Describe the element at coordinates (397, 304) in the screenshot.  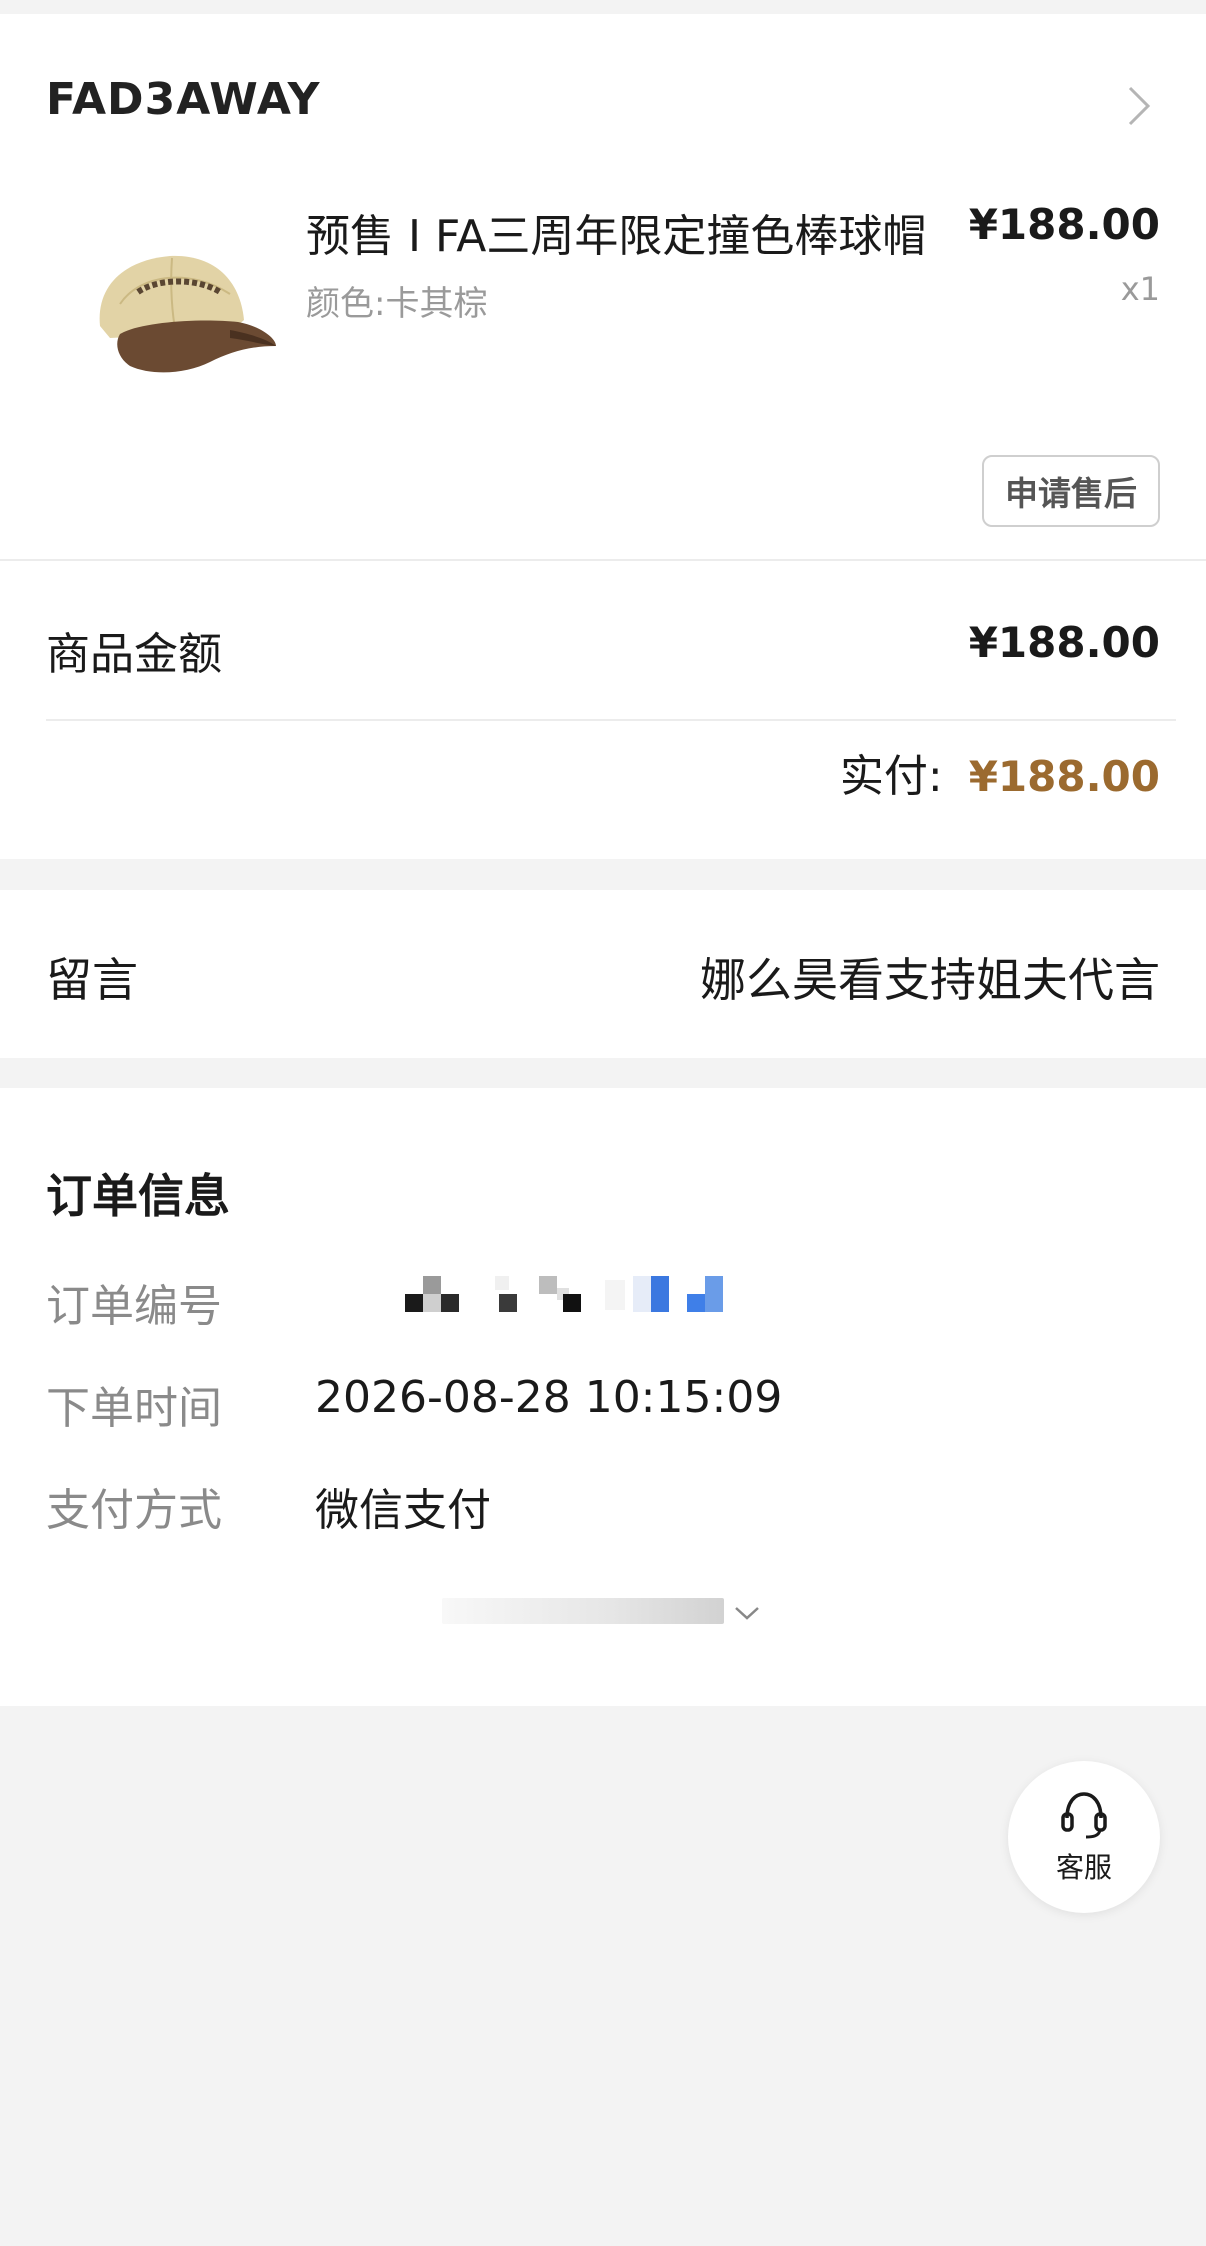
I see `product-variant: 颜色:卡其棕` at that location.